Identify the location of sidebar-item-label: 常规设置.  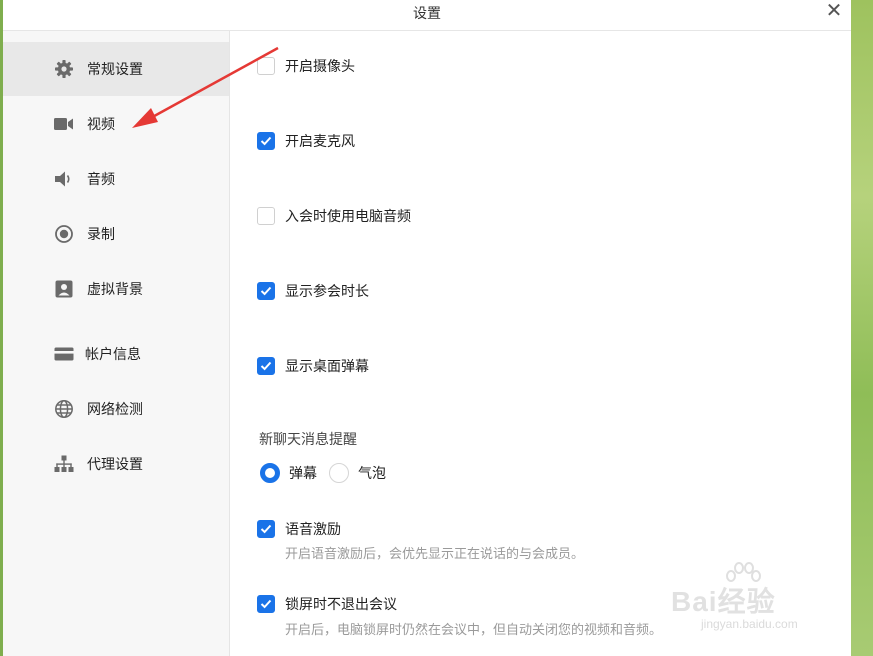
(115, 70).